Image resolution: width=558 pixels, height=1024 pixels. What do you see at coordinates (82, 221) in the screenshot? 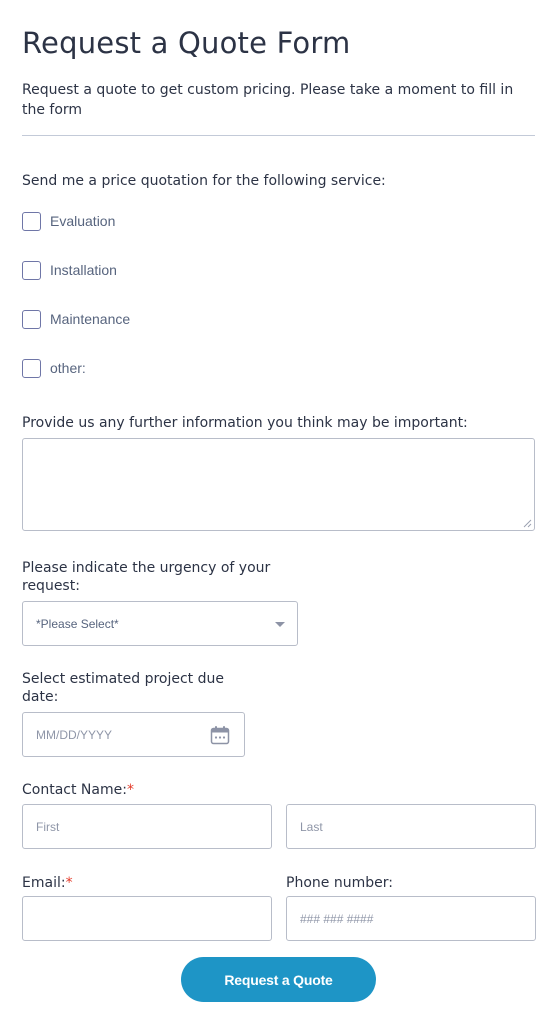
I see `evaluation-label: Evaluation` at bounding box center [82, 221].